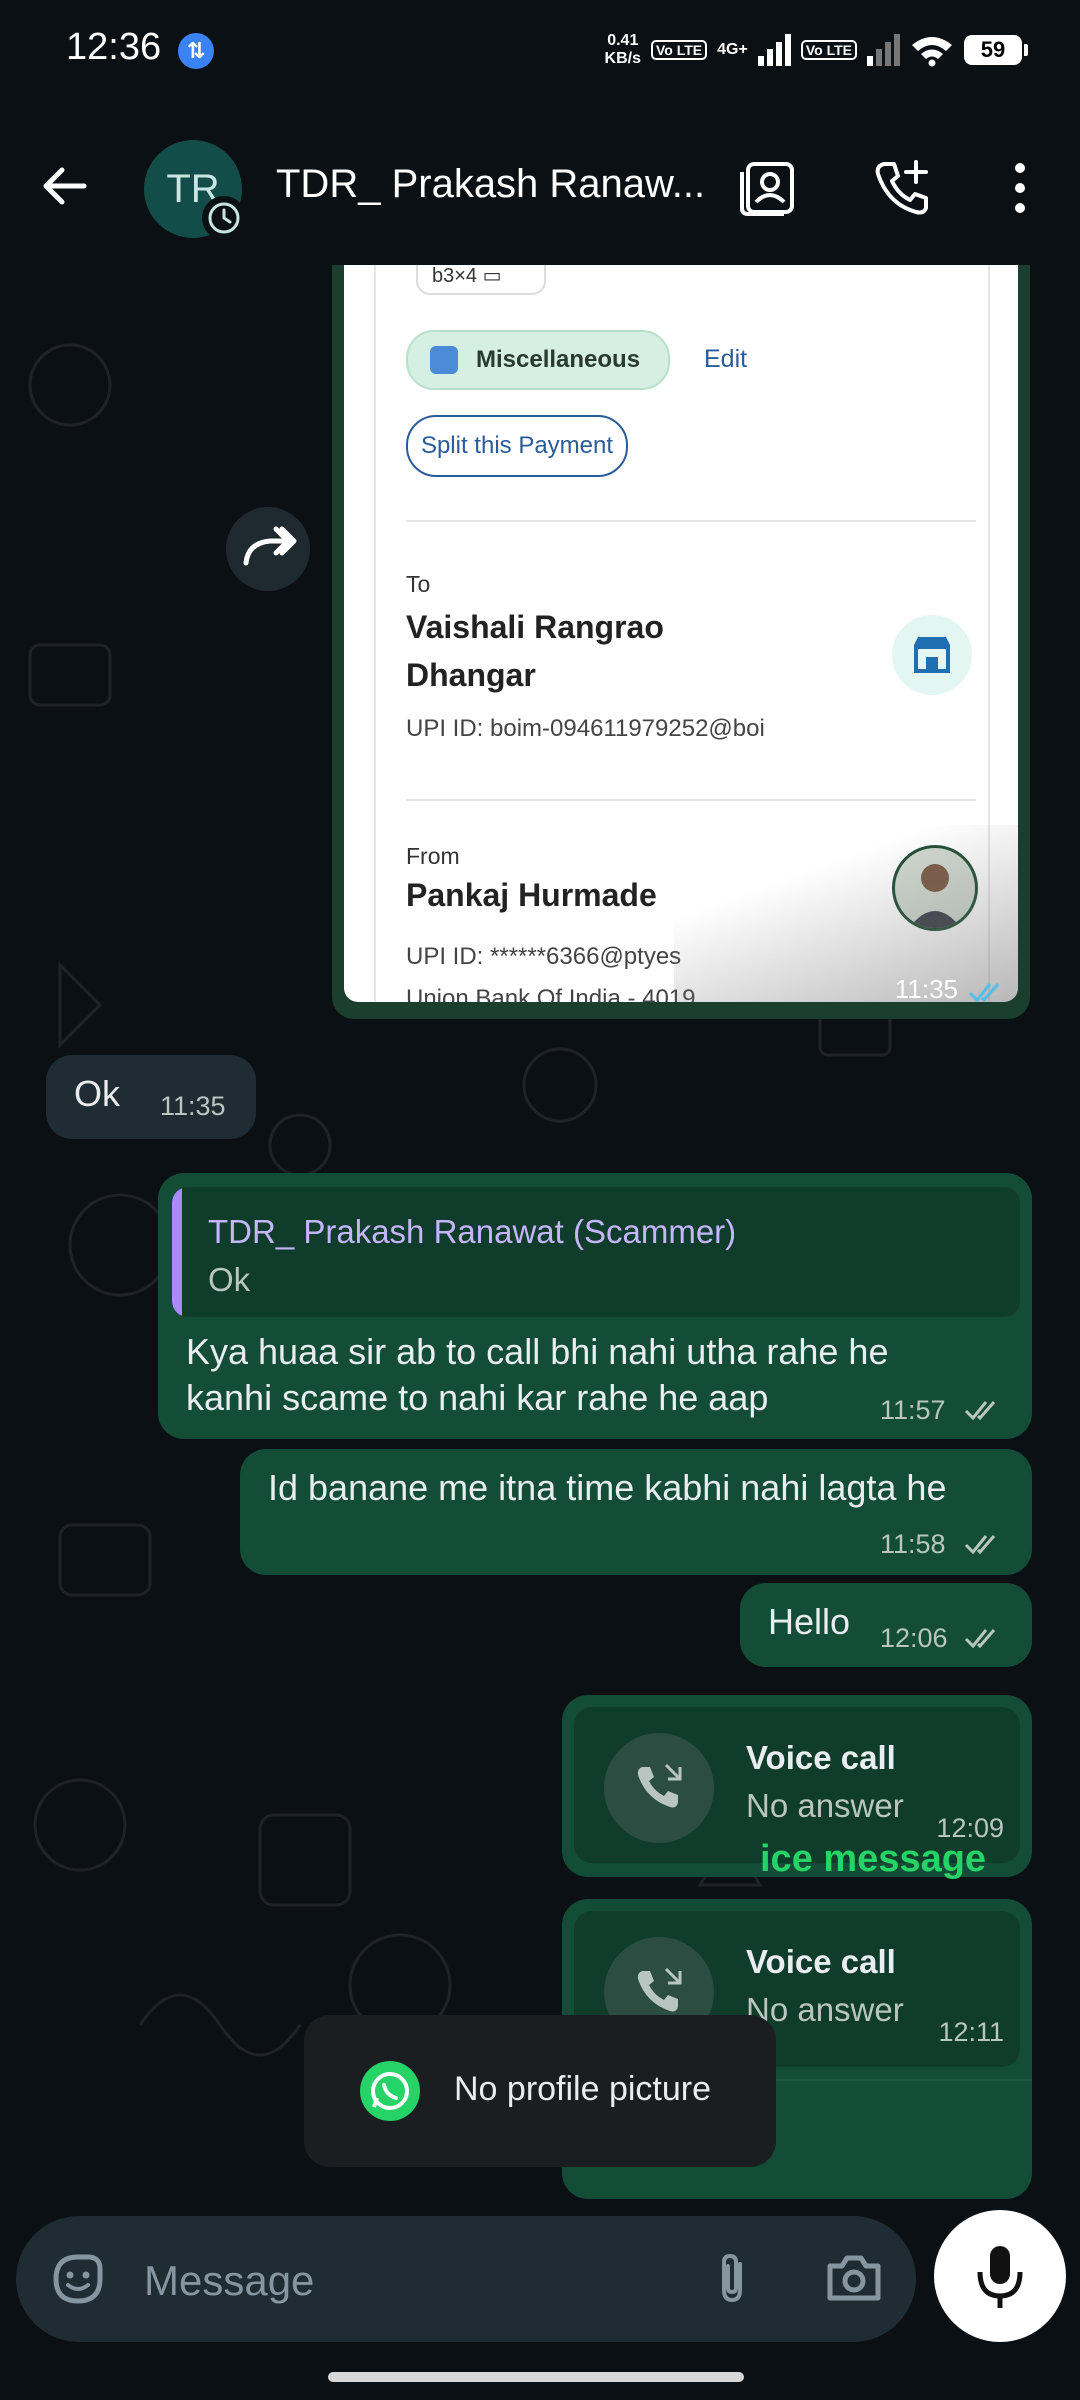 This screenshot has width=1080, height=2400. What do you see at coordinates (471, 675) in the screenshot?
I see `recipient-name-line2: Dhangar` at bounding box center [471, 675].